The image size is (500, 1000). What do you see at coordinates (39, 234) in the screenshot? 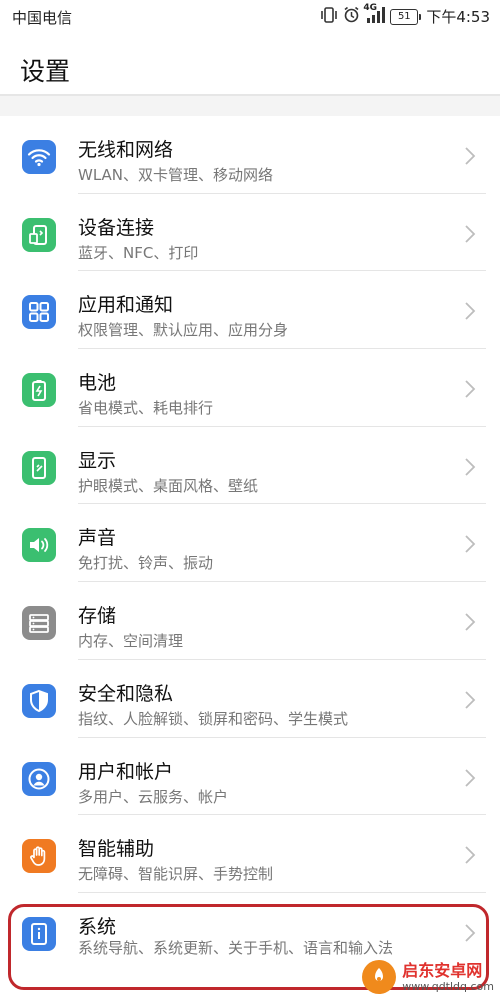
I see `device-connection-icon` at bounding box center [39, 234].